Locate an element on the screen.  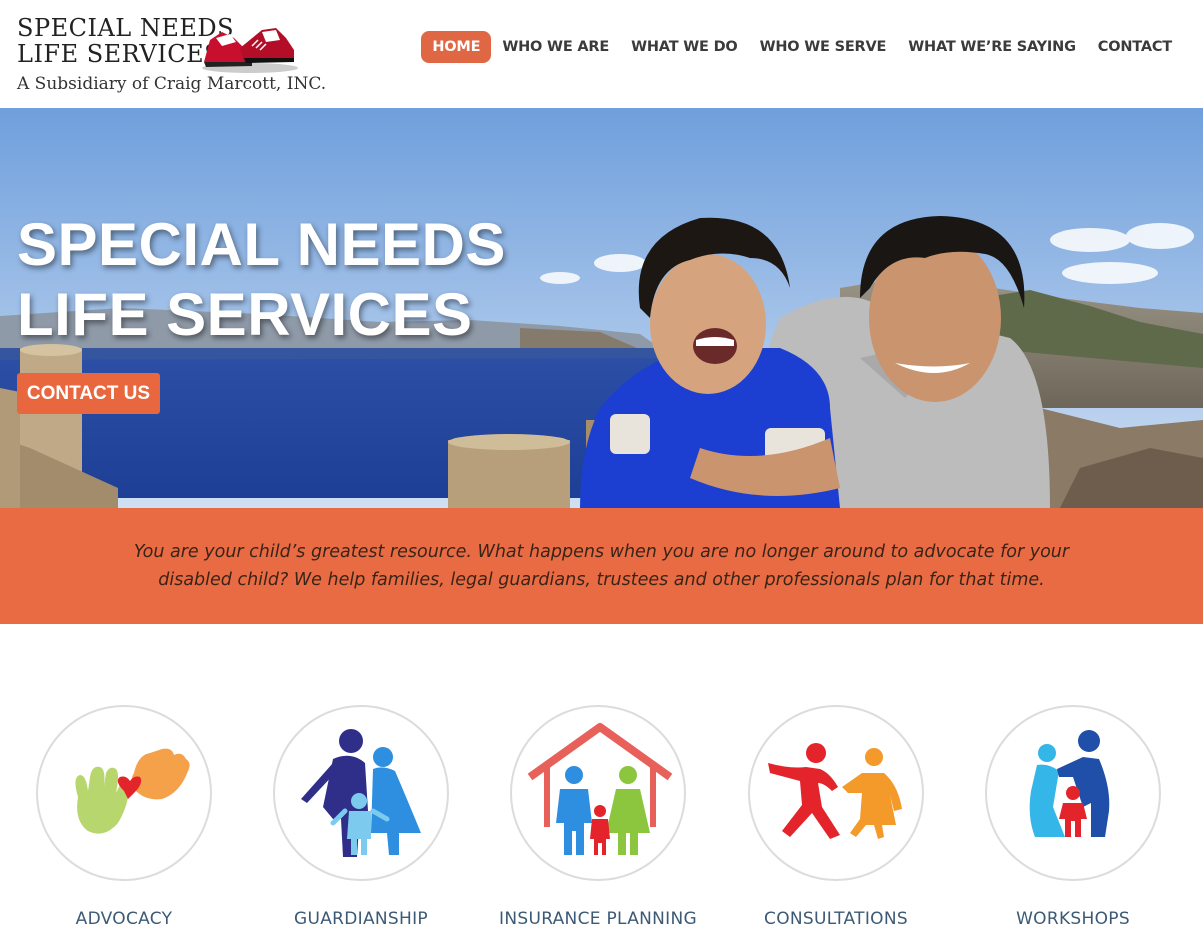
nav-home: HOME is located at coordinates (456, 47).